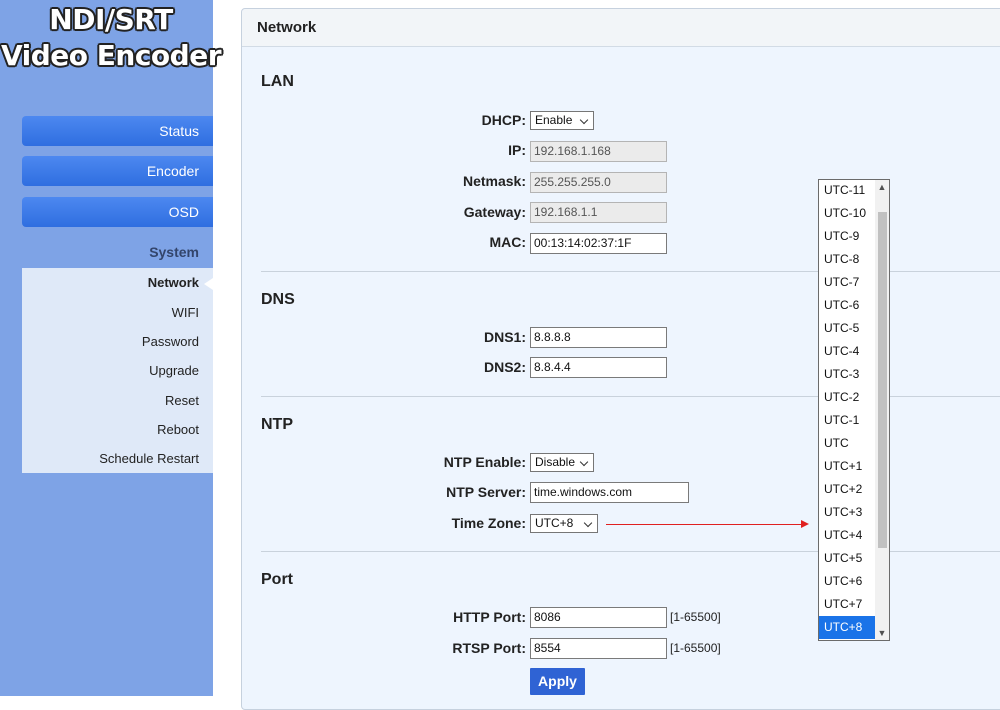  Describe the element at coordinates (598, 212) in the screenshot. I see `gateway-field: 192.168.1.1` at that location.